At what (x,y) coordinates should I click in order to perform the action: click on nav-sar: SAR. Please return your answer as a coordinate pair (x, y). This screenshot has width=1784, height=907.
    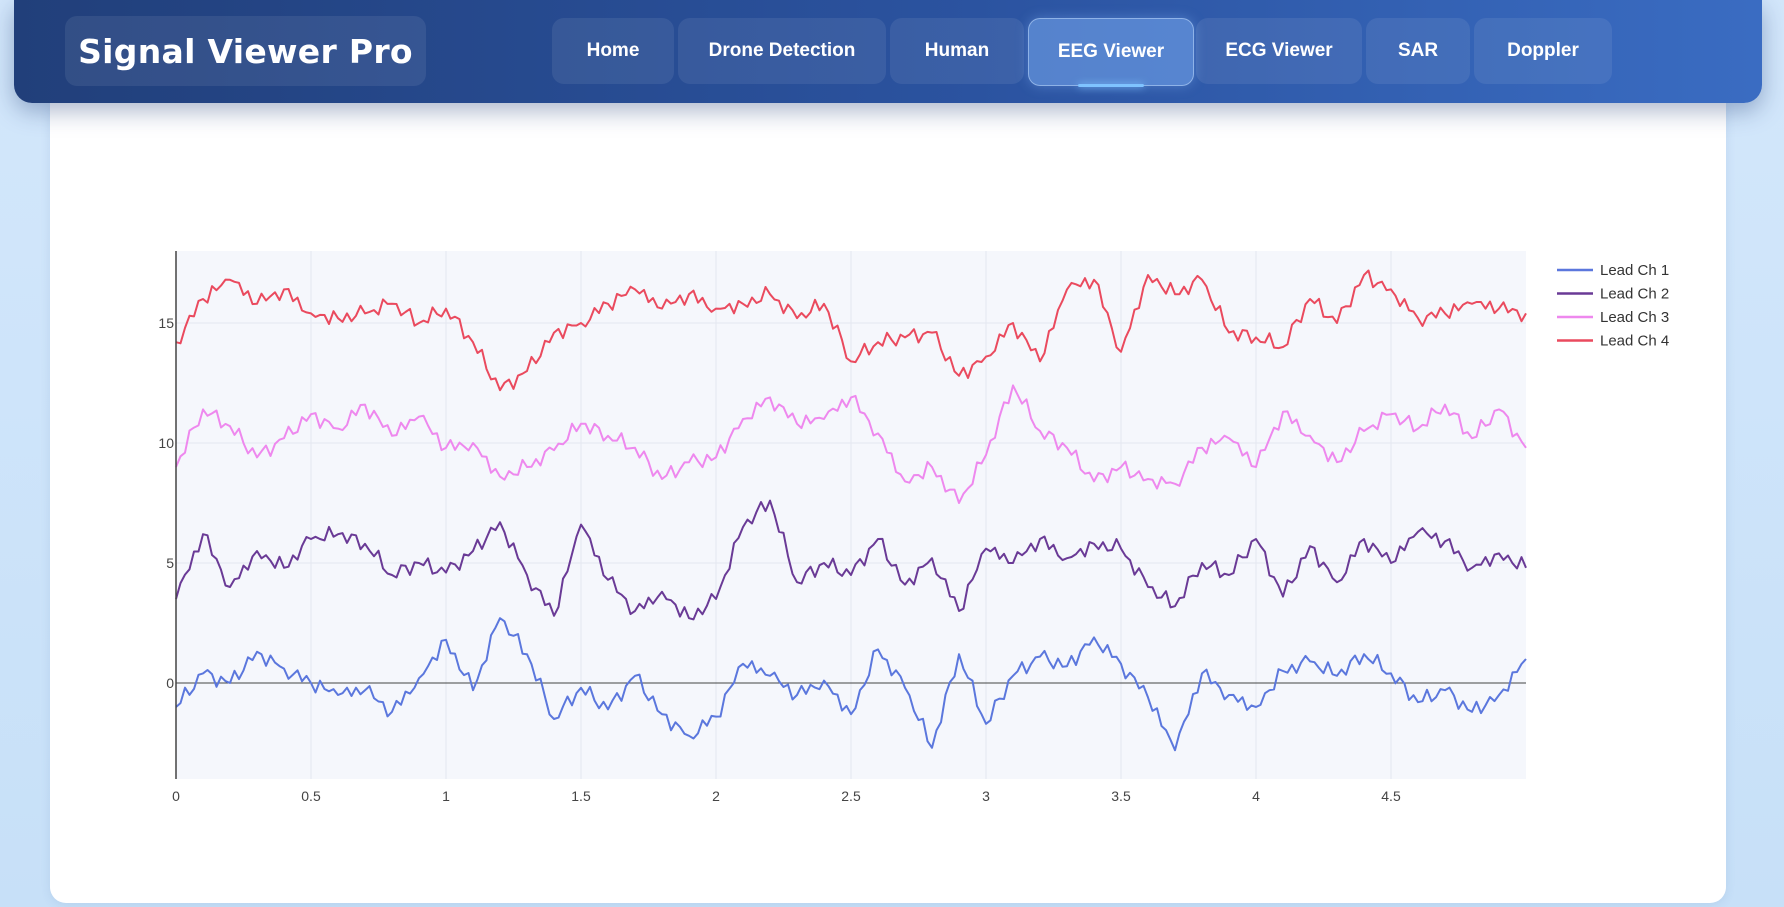
    Looking at the image, I should click on (1418, 51).